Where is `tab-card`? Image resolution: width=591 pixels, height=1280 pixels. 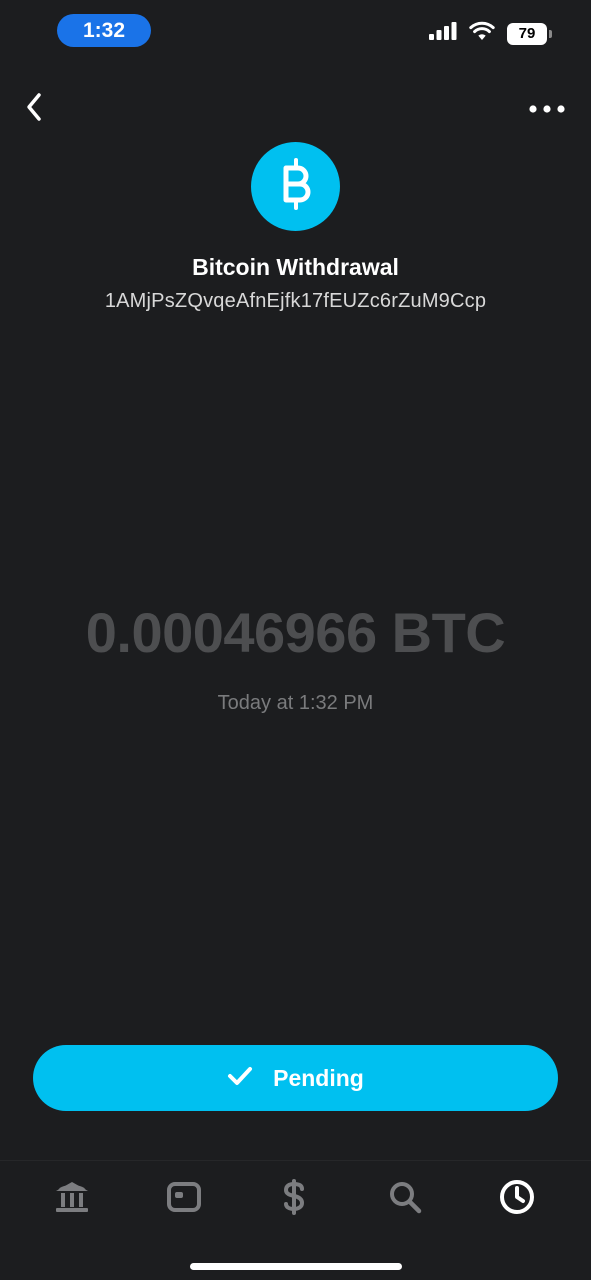 tab-card is located at coordinates (184, 1199).